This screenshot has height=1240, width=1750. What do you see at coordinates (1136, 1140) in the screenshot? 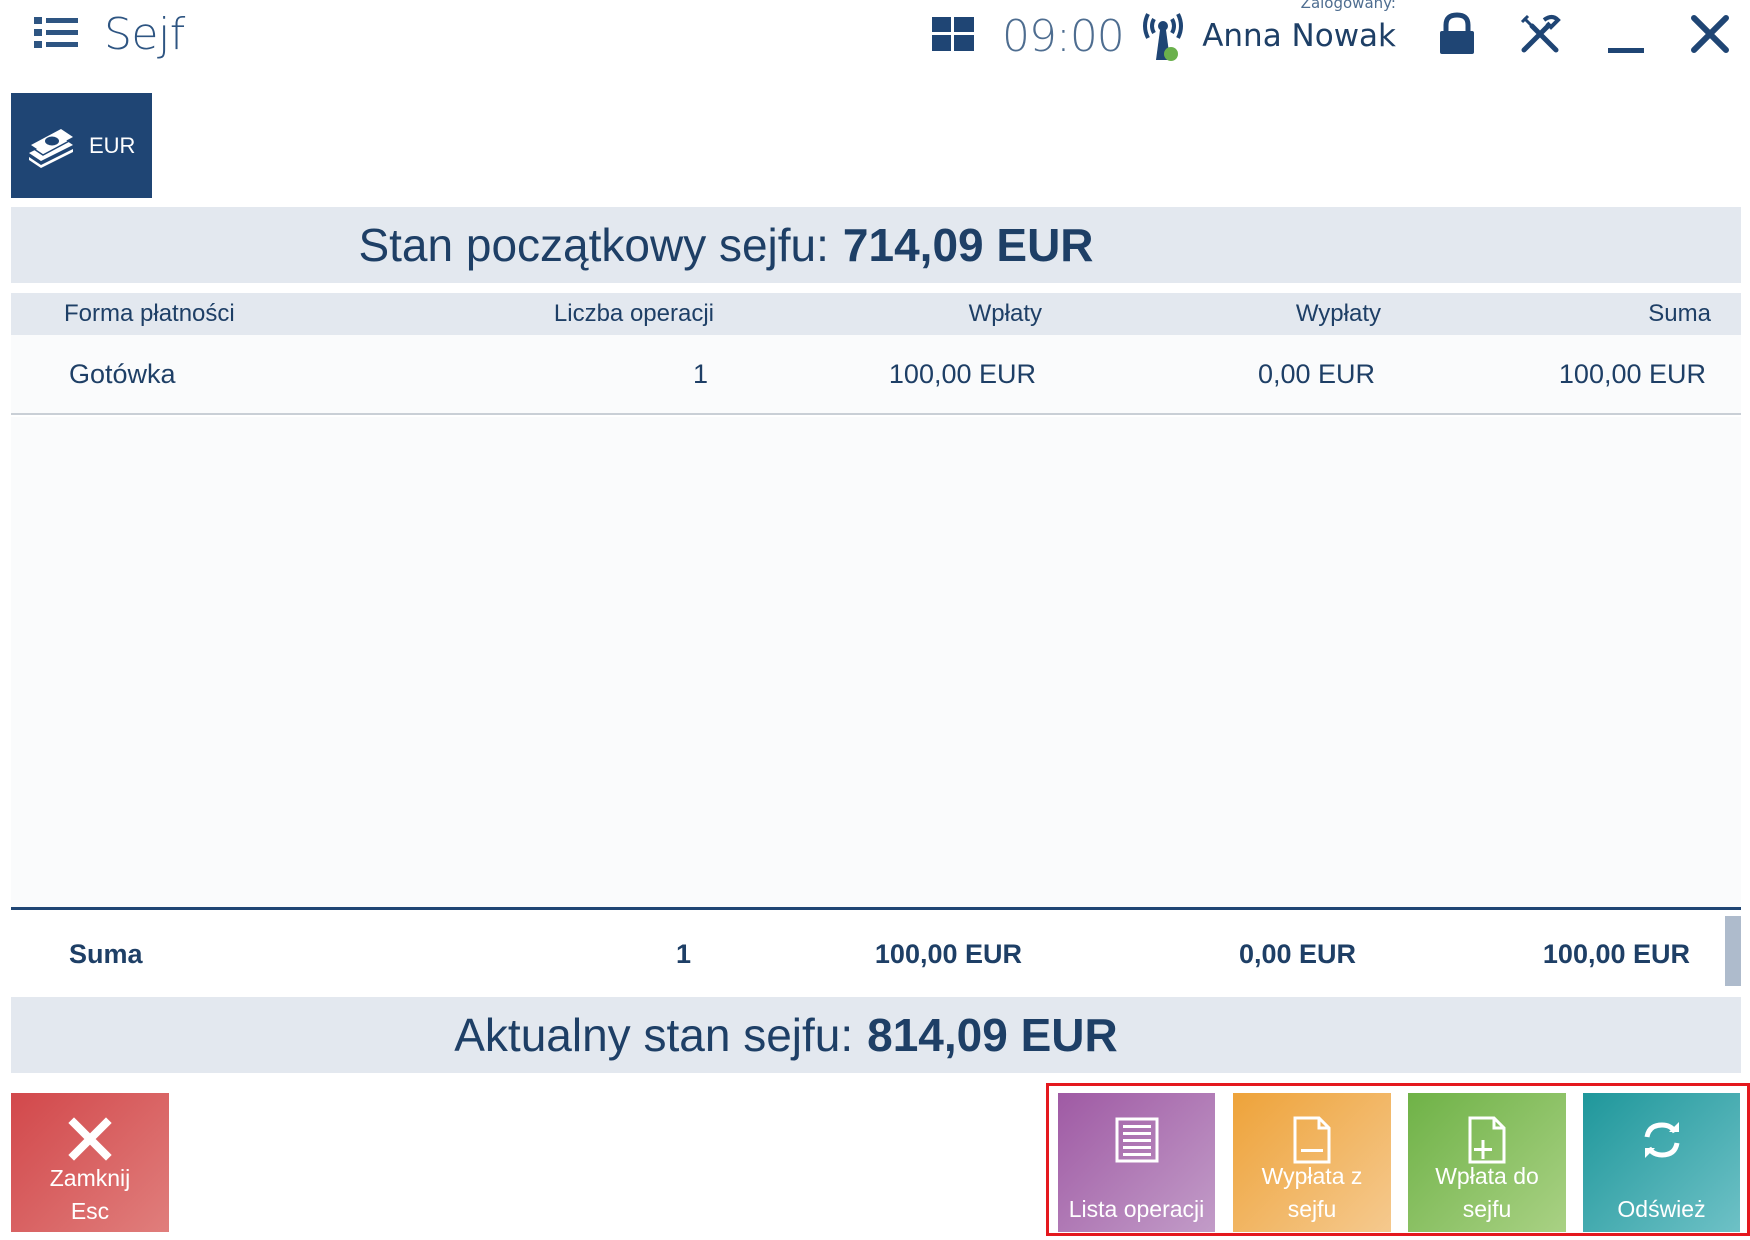
I see `list-icon` at bounding box center [1136, 1140].